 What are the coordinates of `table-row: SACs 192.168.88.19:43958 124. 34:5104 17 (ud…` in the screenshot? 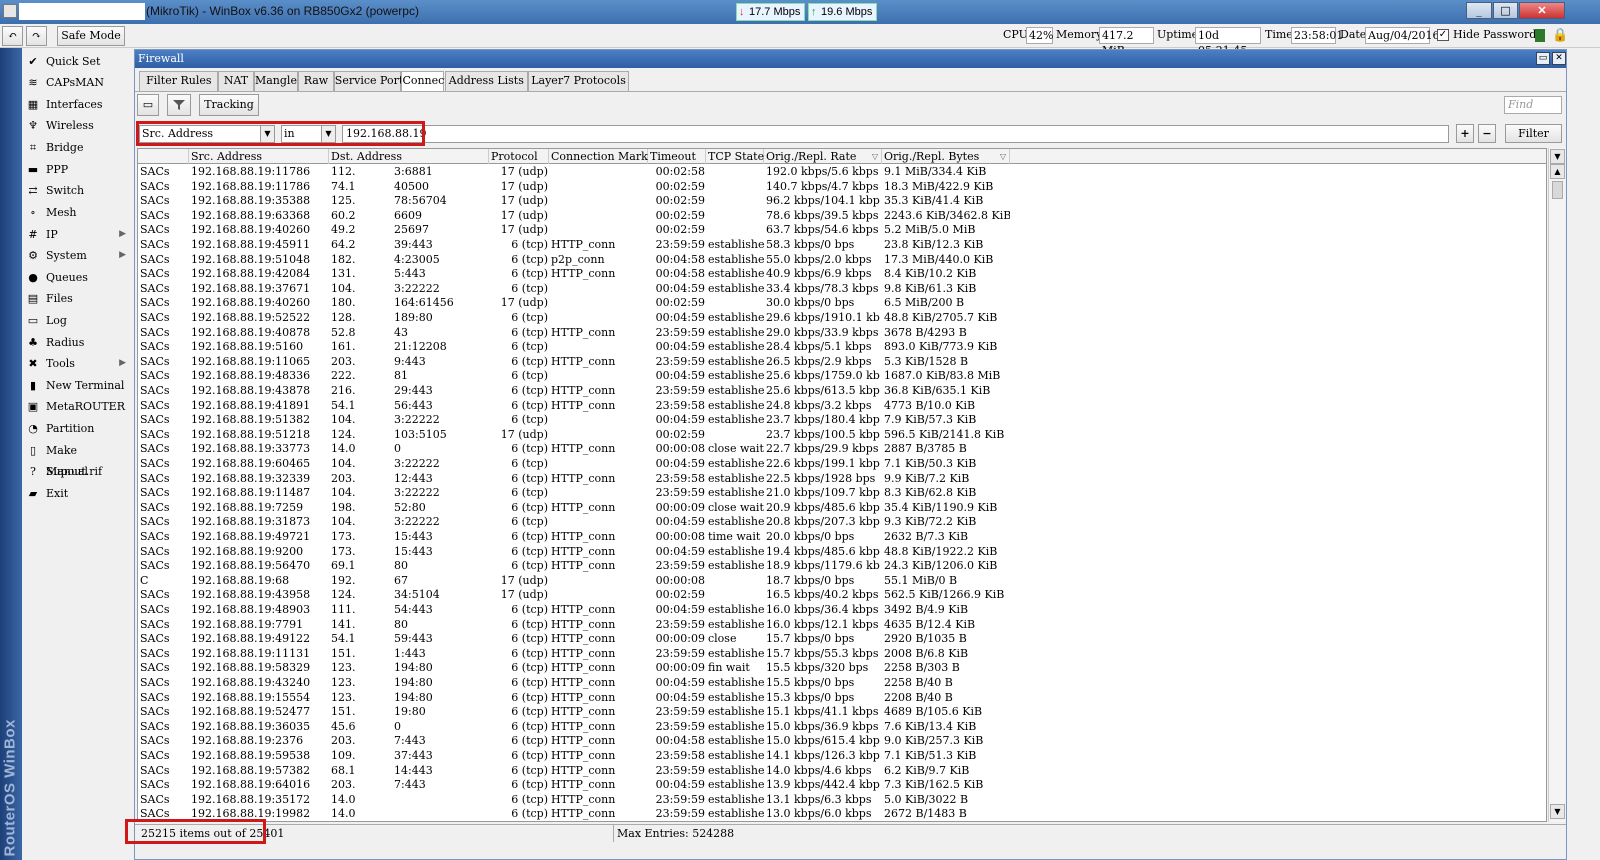 It's located at (842, 595).